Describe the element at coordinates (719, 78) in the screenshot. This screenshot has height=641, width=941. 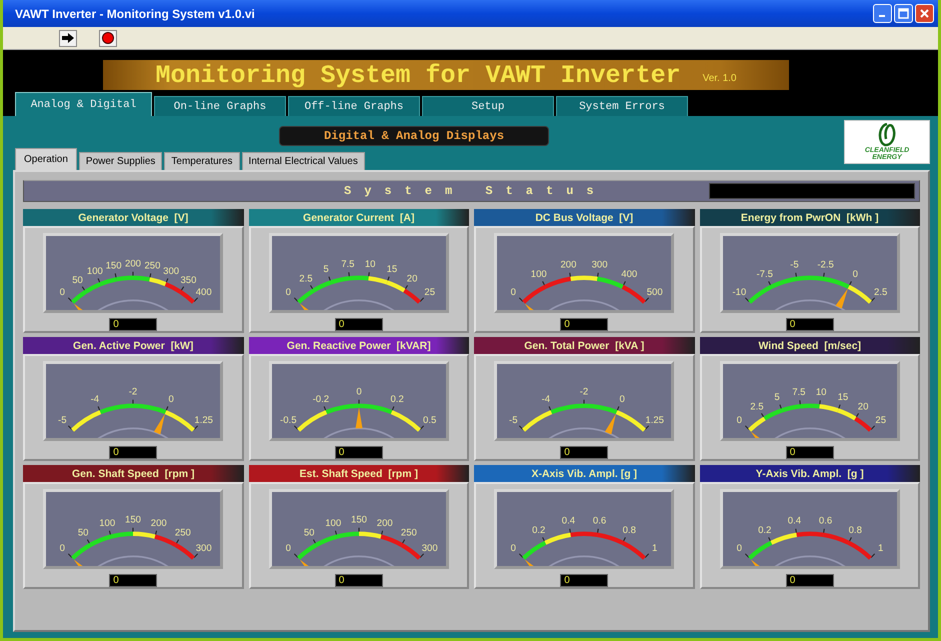
I see `version-label: Ver. 1.0` at that location.